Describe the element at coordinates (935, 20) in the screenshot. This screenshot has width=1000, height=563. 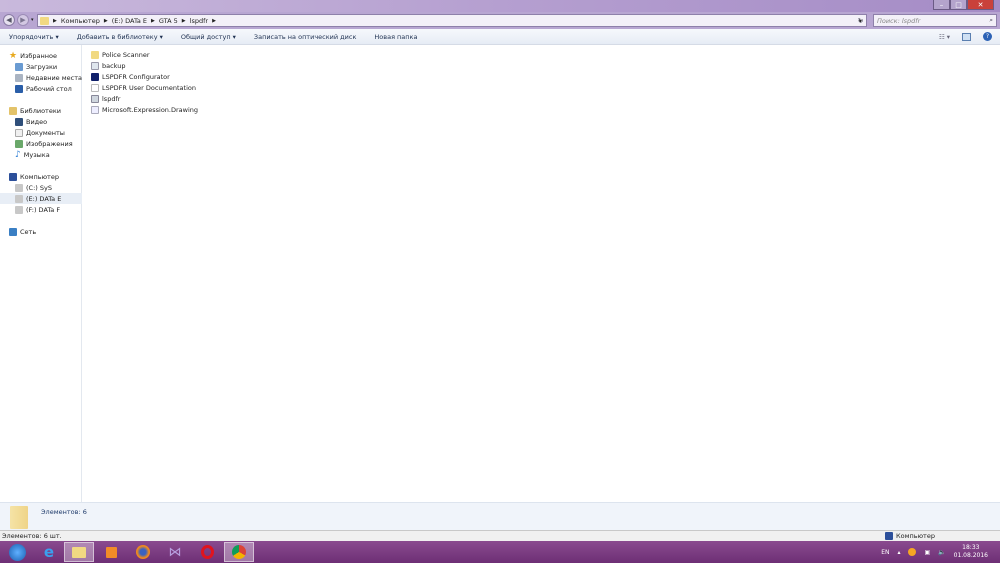
I see `search-input: Поиск: lspdfr ⌕` at that location.